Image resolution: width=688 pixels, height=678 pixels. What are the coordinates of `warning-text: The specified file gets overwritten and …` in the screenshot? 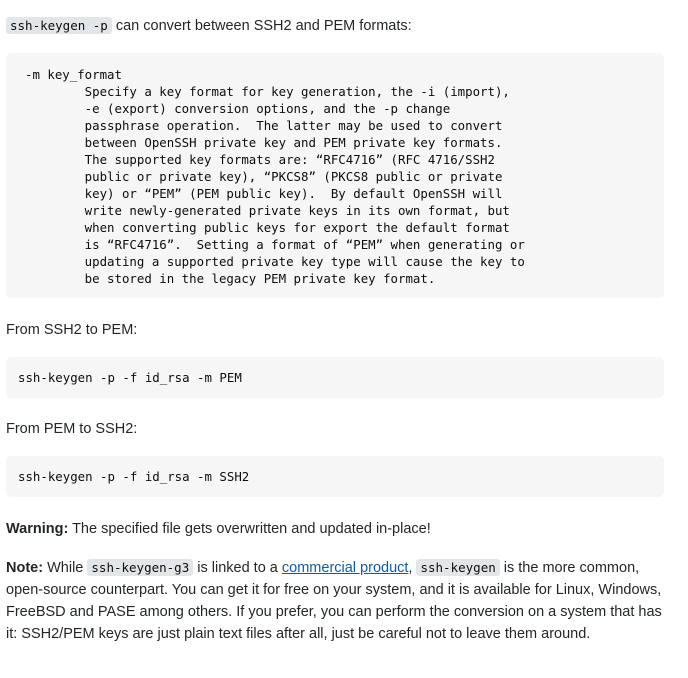 It's located at (249, 529).